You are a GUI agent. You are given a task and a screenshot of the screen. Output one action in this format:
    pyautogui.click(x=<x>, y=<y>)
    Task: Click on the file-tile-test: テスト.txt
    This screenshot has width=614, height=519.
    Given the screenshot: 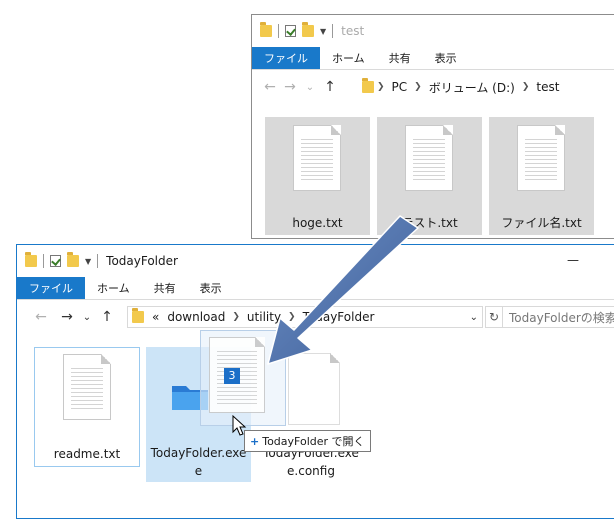 What is the action you would take?
    pyautogui.click(x=429, y=176)
    